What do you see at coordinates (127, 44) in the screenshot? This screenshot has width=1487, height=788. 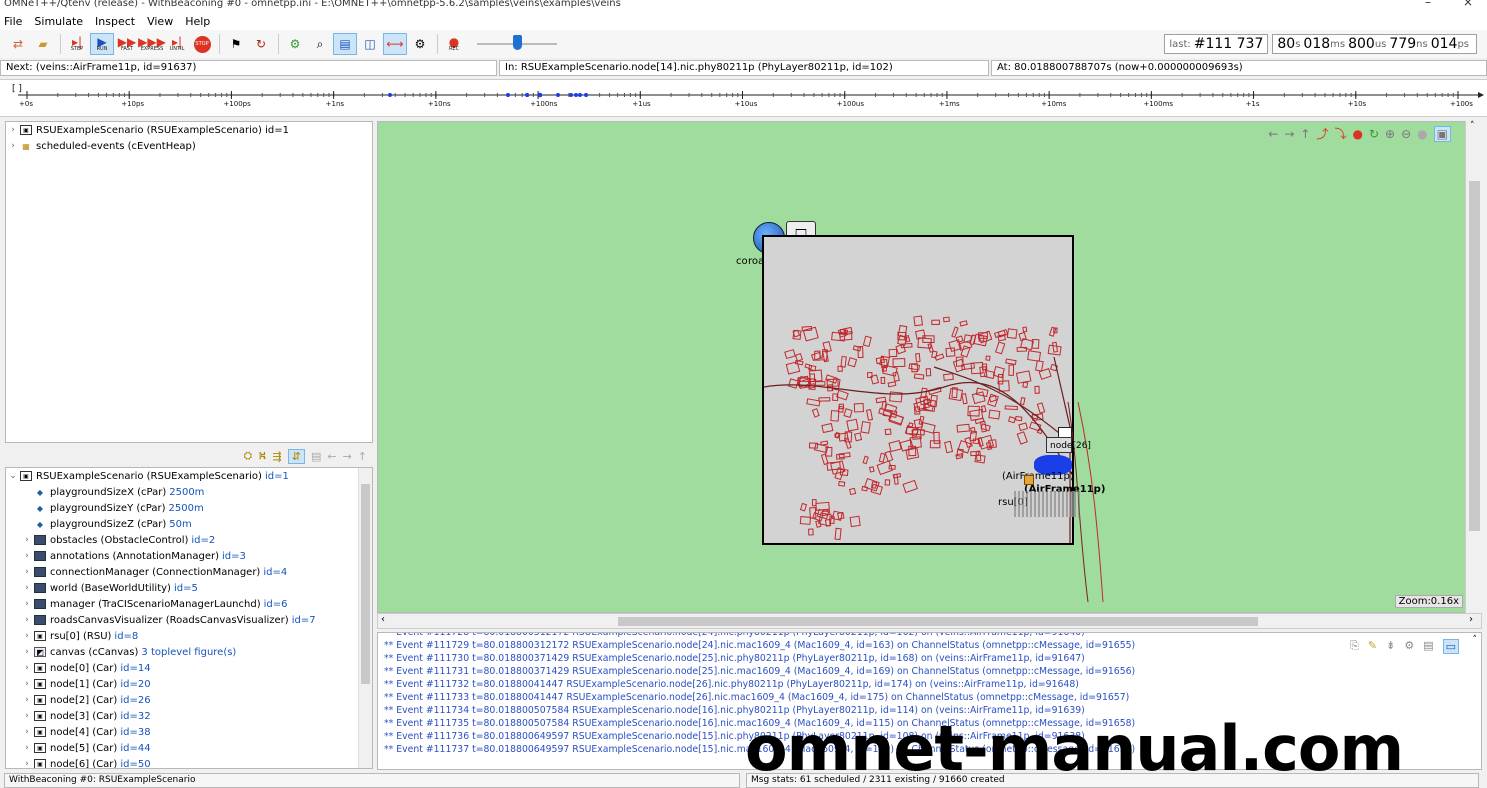 I see `fast-button: ▶▶ FAST` at bounding box center [127, 44].